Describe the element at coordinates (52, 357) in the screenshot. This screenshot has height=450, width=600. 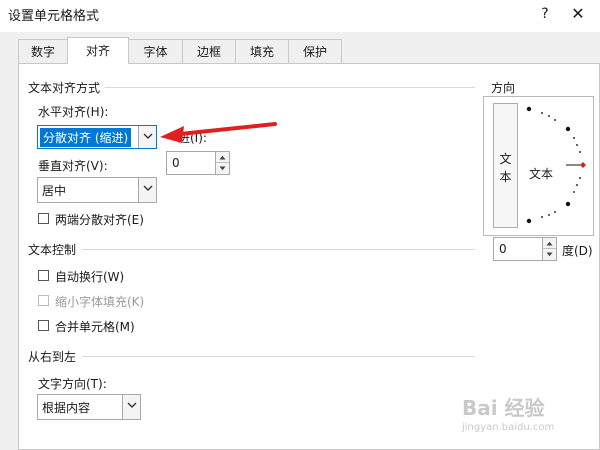
I see `section-right-to-left: 从右到左` at that location.